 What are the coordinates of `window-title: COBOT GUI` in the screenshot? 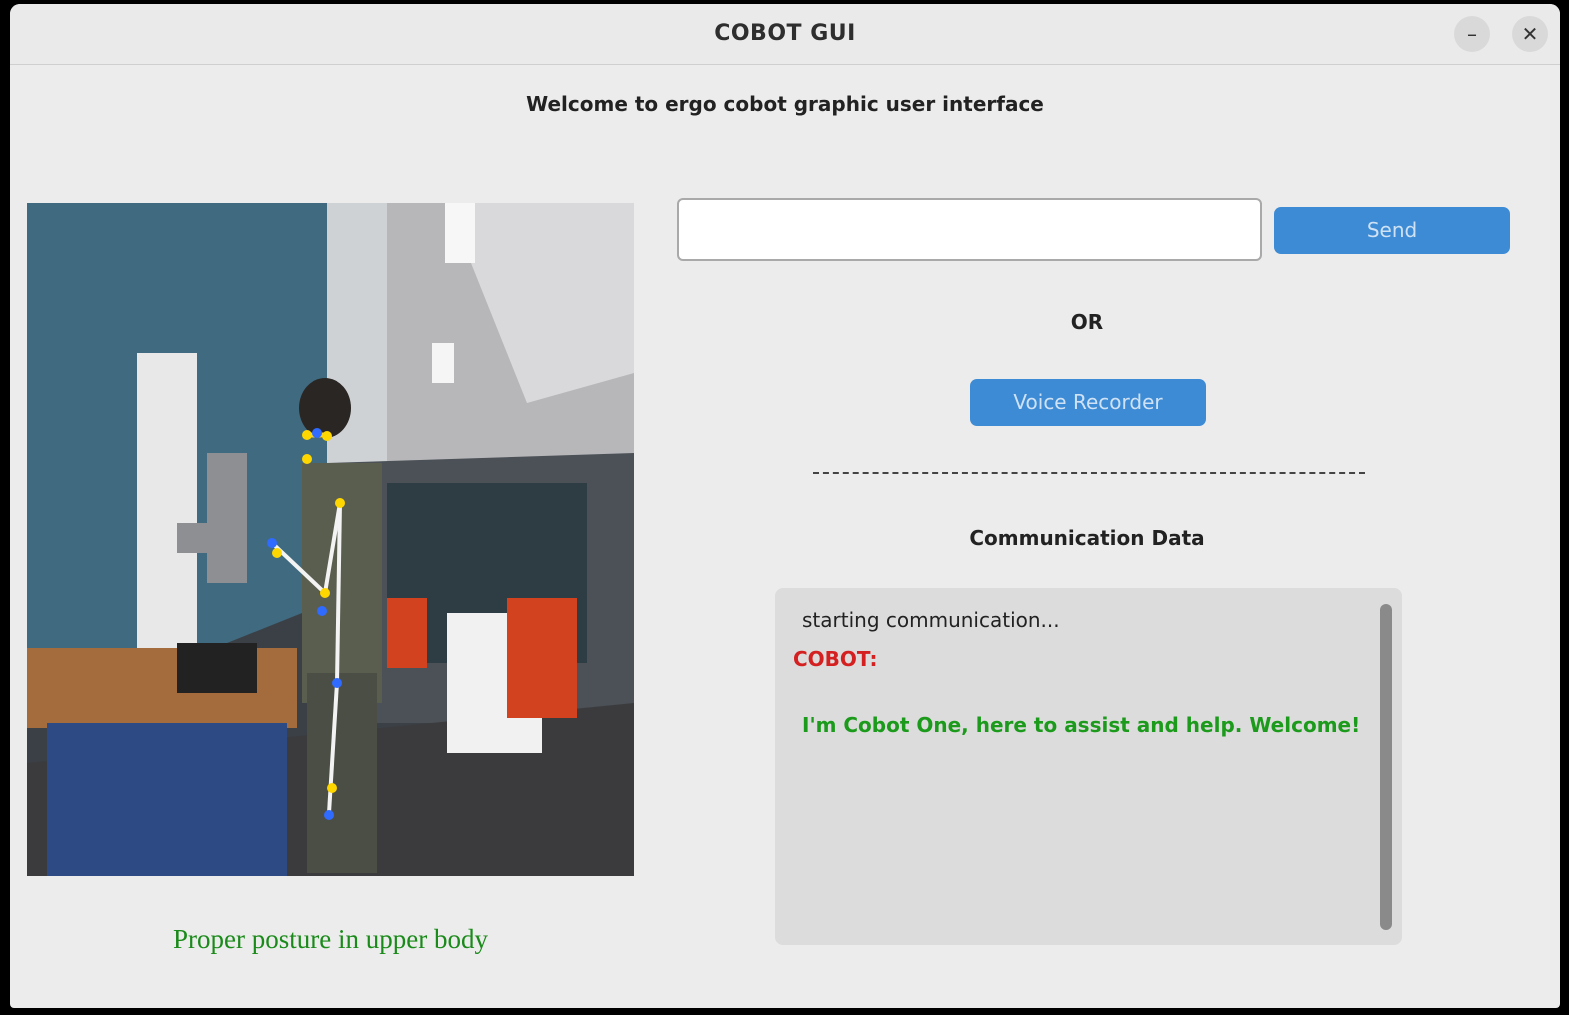 It's located at (785, 33).